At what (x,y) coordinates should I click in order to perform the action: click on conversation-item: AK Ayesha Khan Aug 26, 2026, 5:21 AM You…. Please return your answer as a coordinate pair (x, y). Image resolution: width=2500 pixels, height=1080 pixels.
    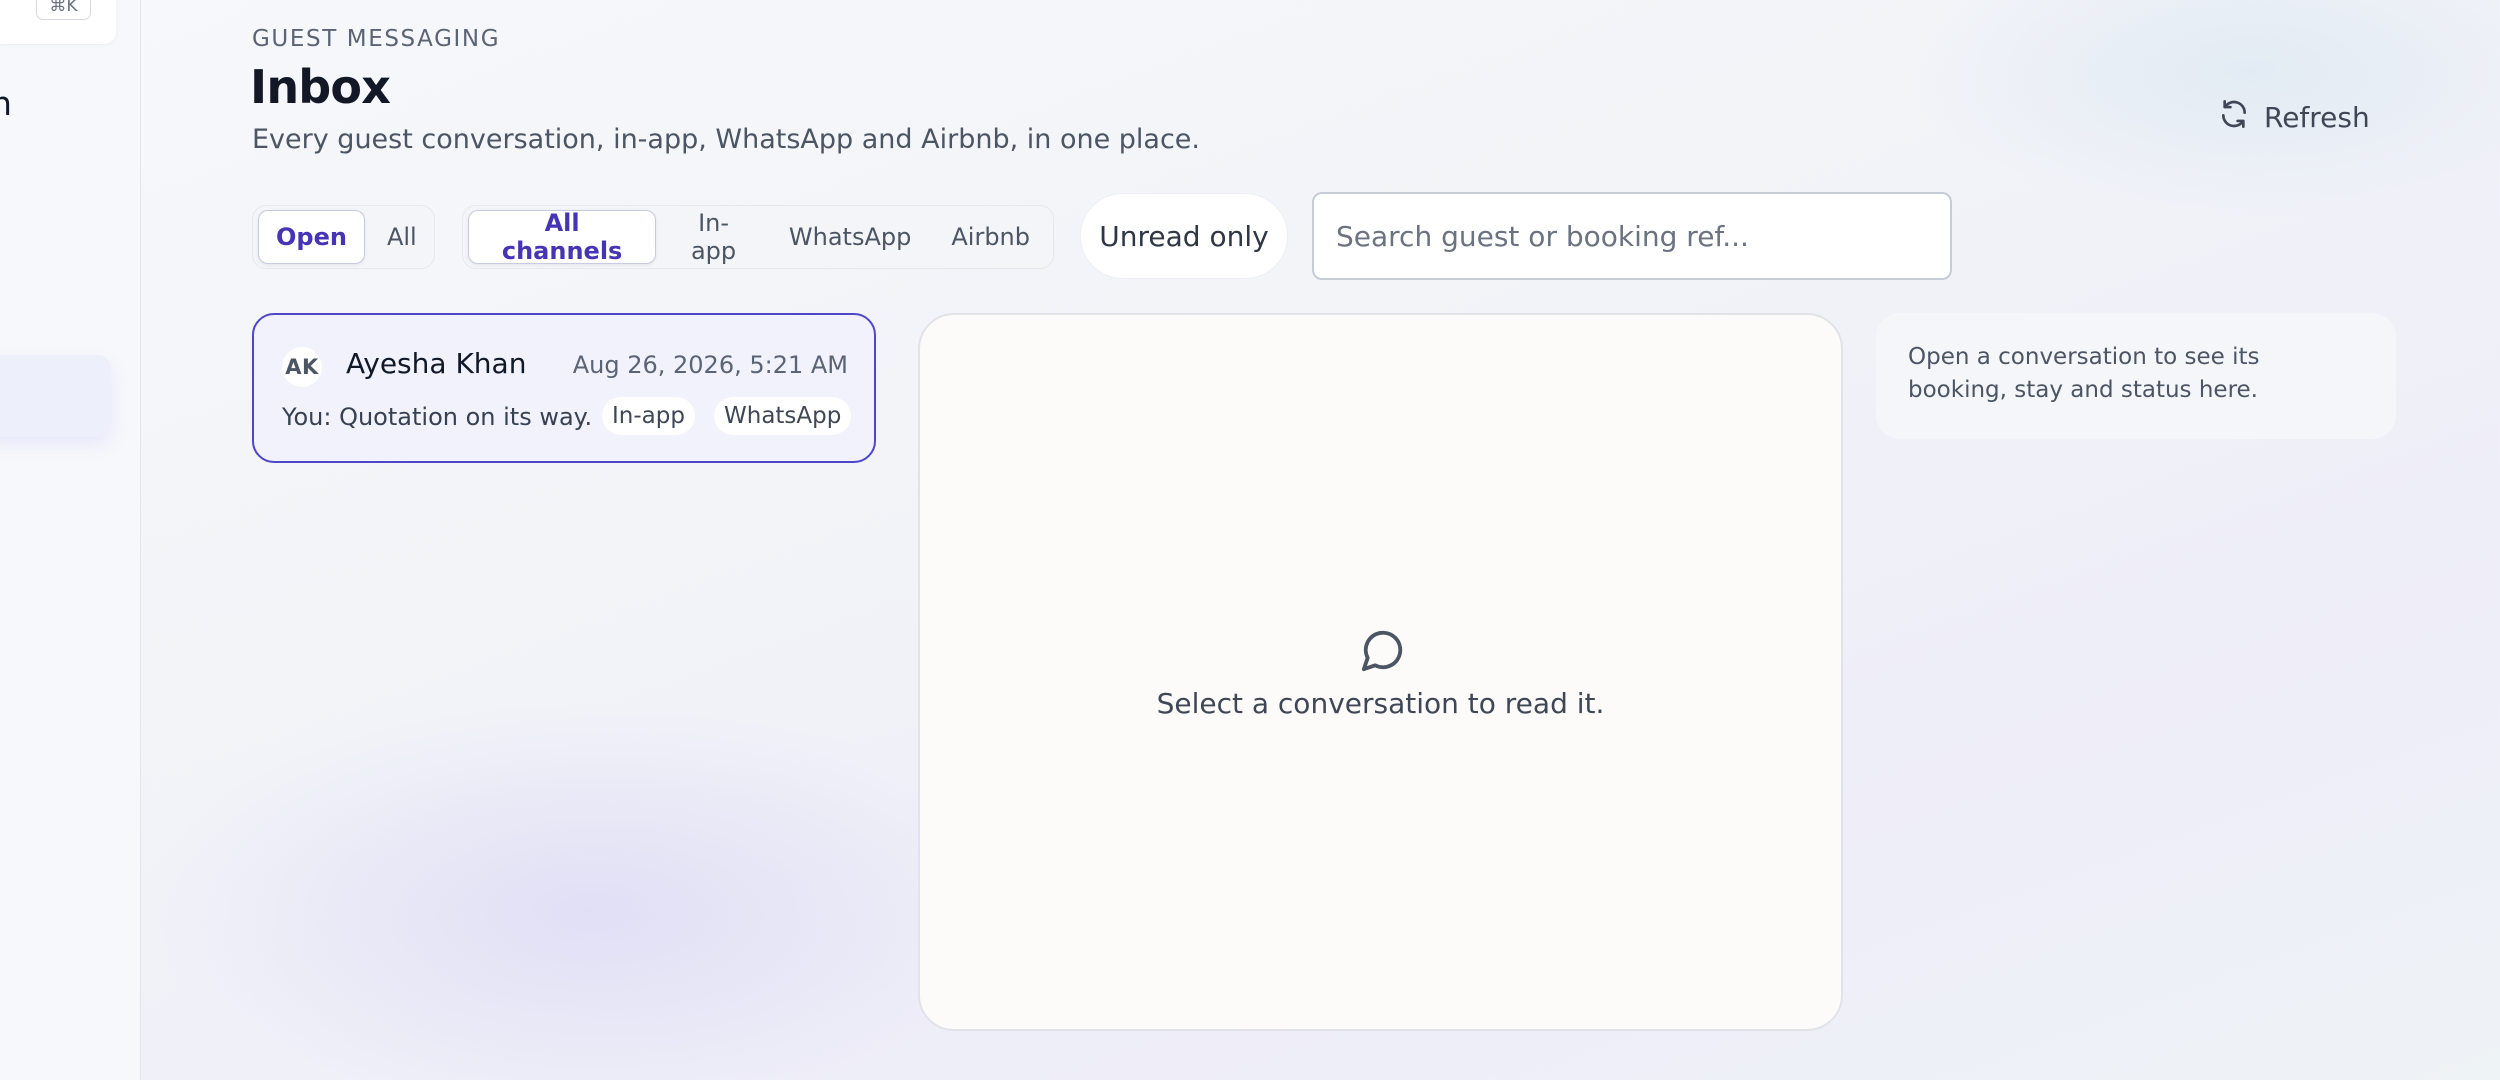
    Looking at the image, I should click on (564, 388).